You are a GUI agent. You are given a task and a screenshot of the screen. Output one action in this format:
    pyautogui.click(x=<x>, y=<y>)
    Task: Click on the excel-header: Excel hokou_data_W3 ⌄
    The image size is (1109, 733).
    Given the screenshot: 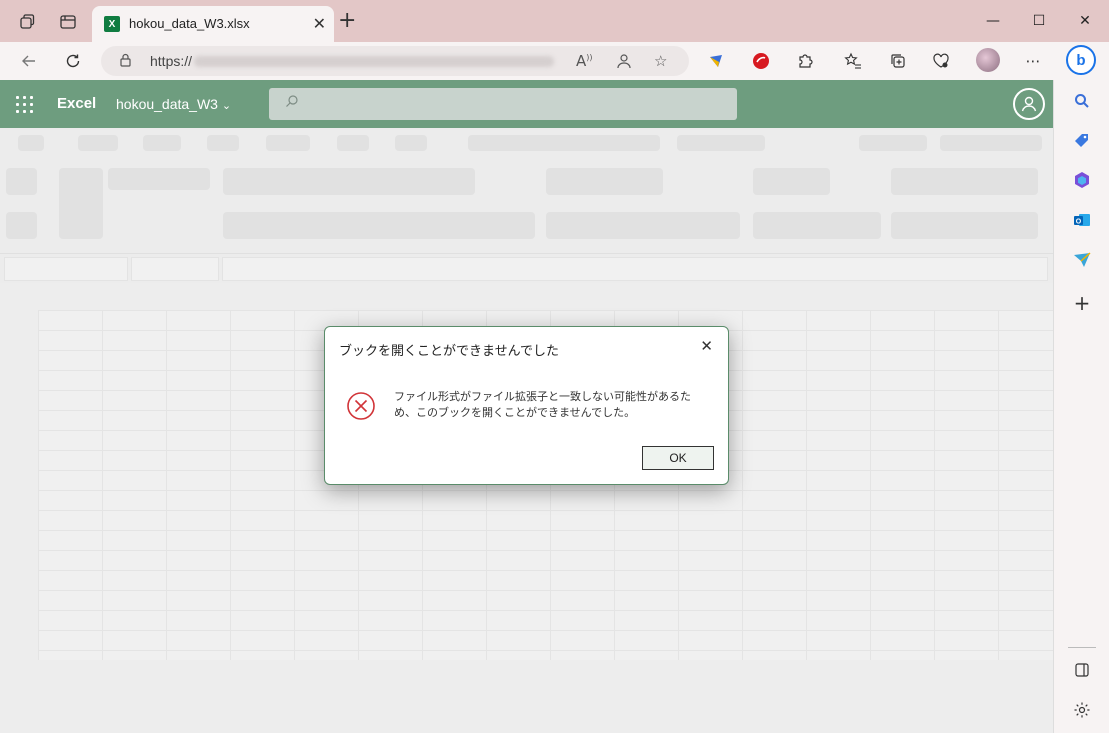 What is the action you would take?
    pyautogui.click(x=526, y=104)
    